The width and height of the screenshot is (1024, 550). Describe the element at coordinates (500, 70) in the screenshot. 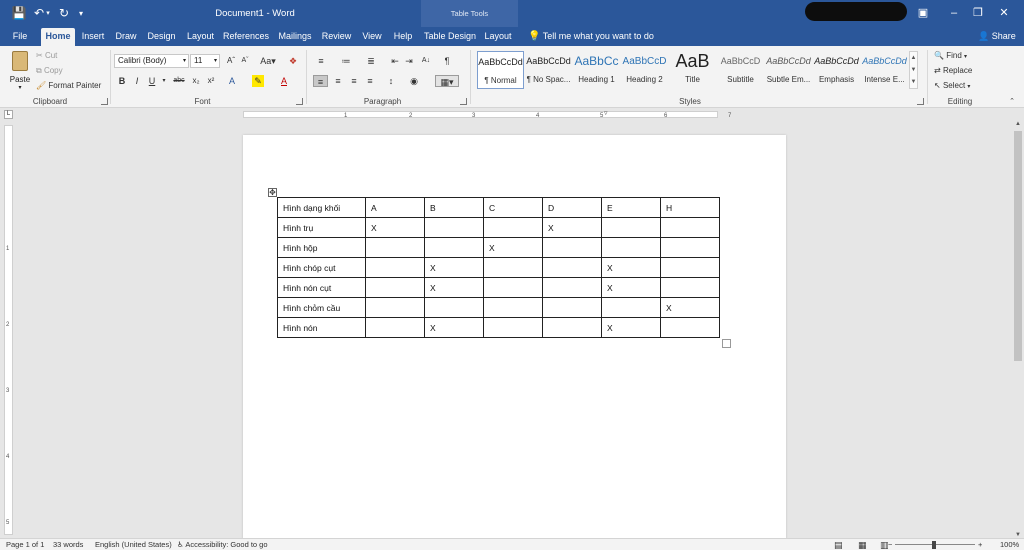

I see `style-normal: AaBbCcDd ¶ Normal` at that location.